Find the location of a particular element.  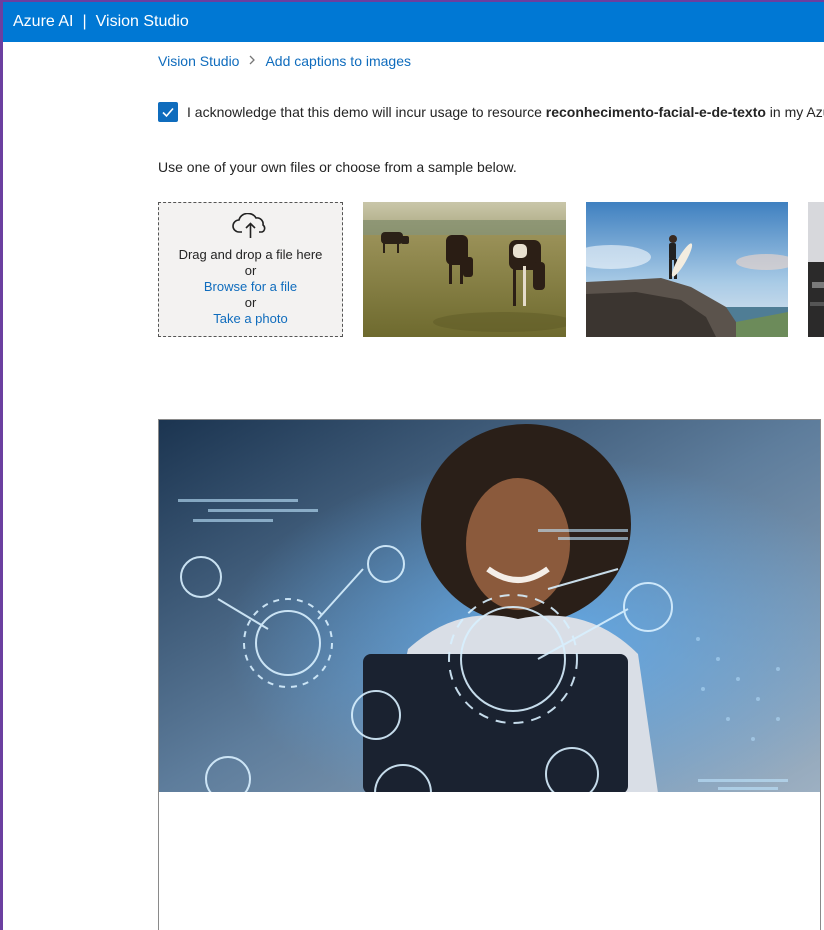

top-bar: Azure AI | Vision Studio is located at coordinates (413, 22).